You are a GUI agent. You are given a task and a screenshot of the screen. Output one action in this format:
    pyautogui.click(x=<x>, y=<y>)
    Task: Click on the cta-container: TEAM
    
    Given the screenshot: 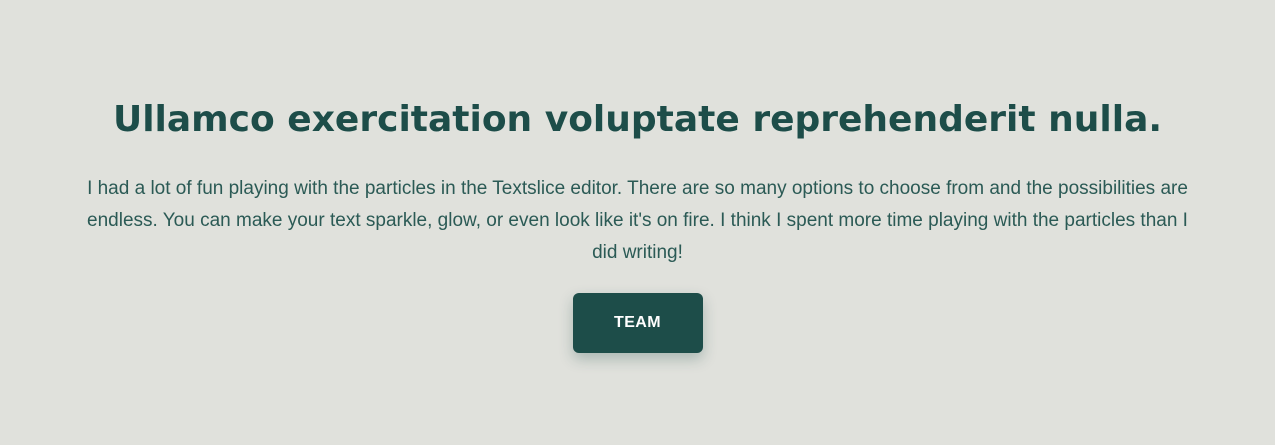 What is the action you would take?
    pyautogui.click(x=637, y=323)
    